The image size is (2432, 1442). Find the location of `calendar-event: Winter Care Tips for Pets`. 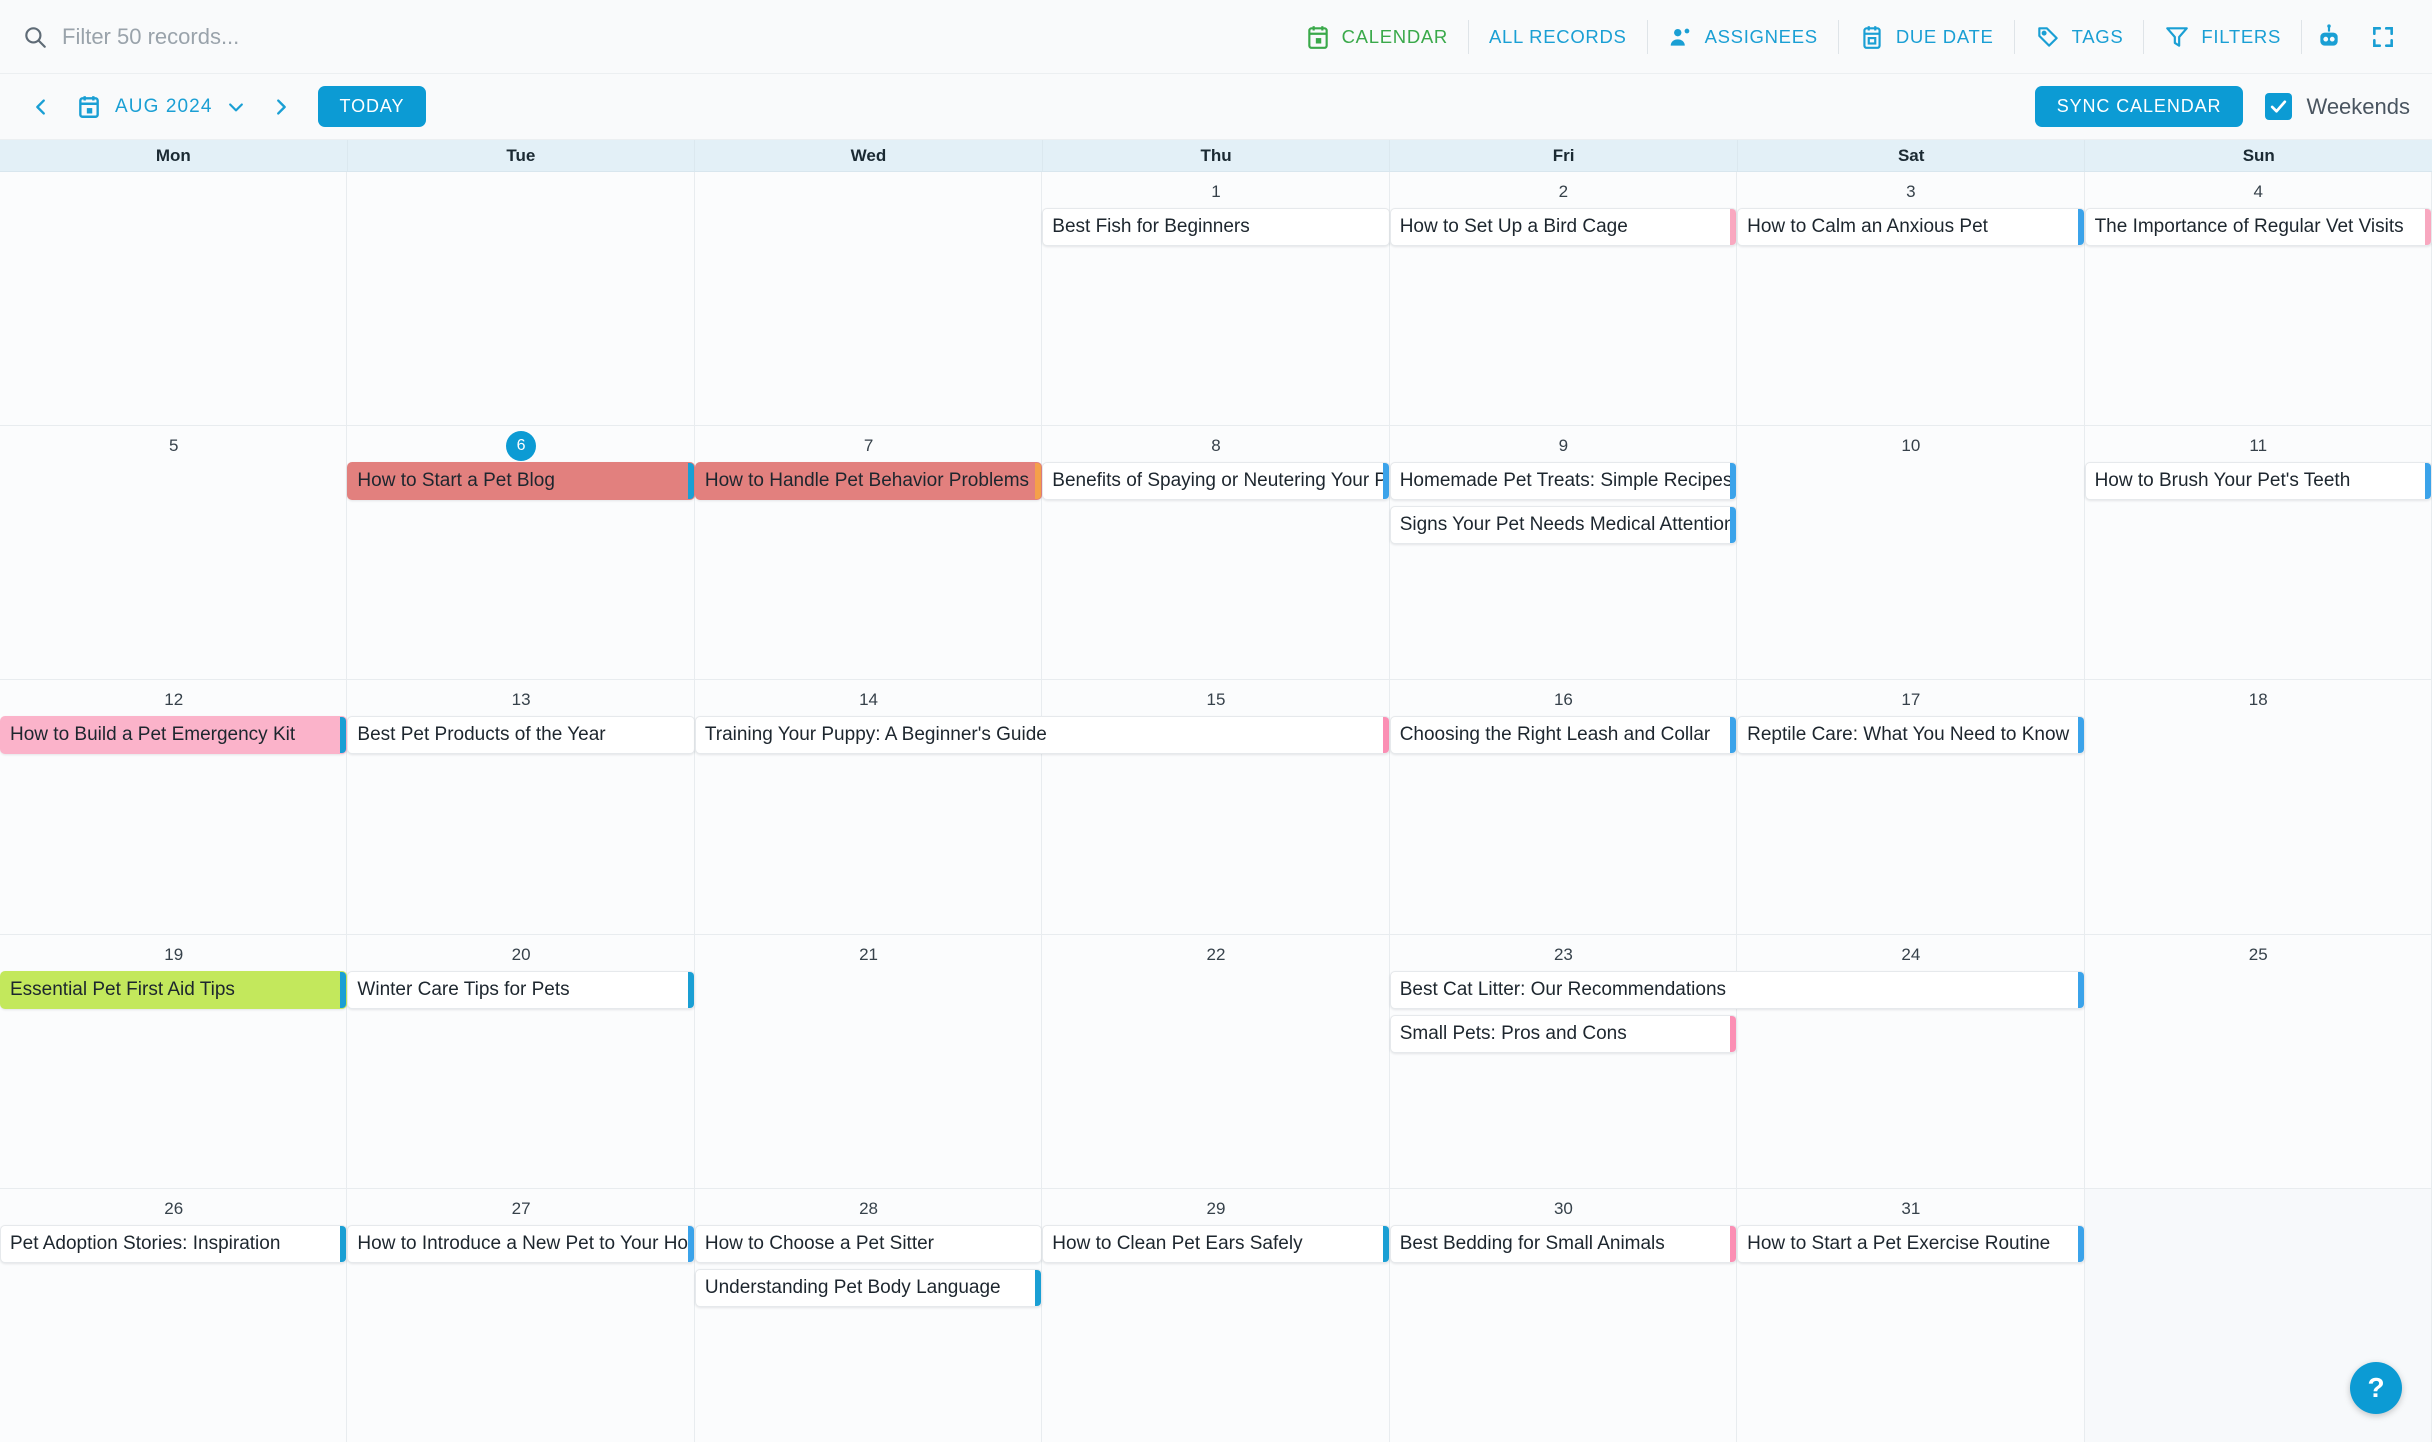

calendar-event: Winter Care Tips for Pets is located at coordinates (521, 989).